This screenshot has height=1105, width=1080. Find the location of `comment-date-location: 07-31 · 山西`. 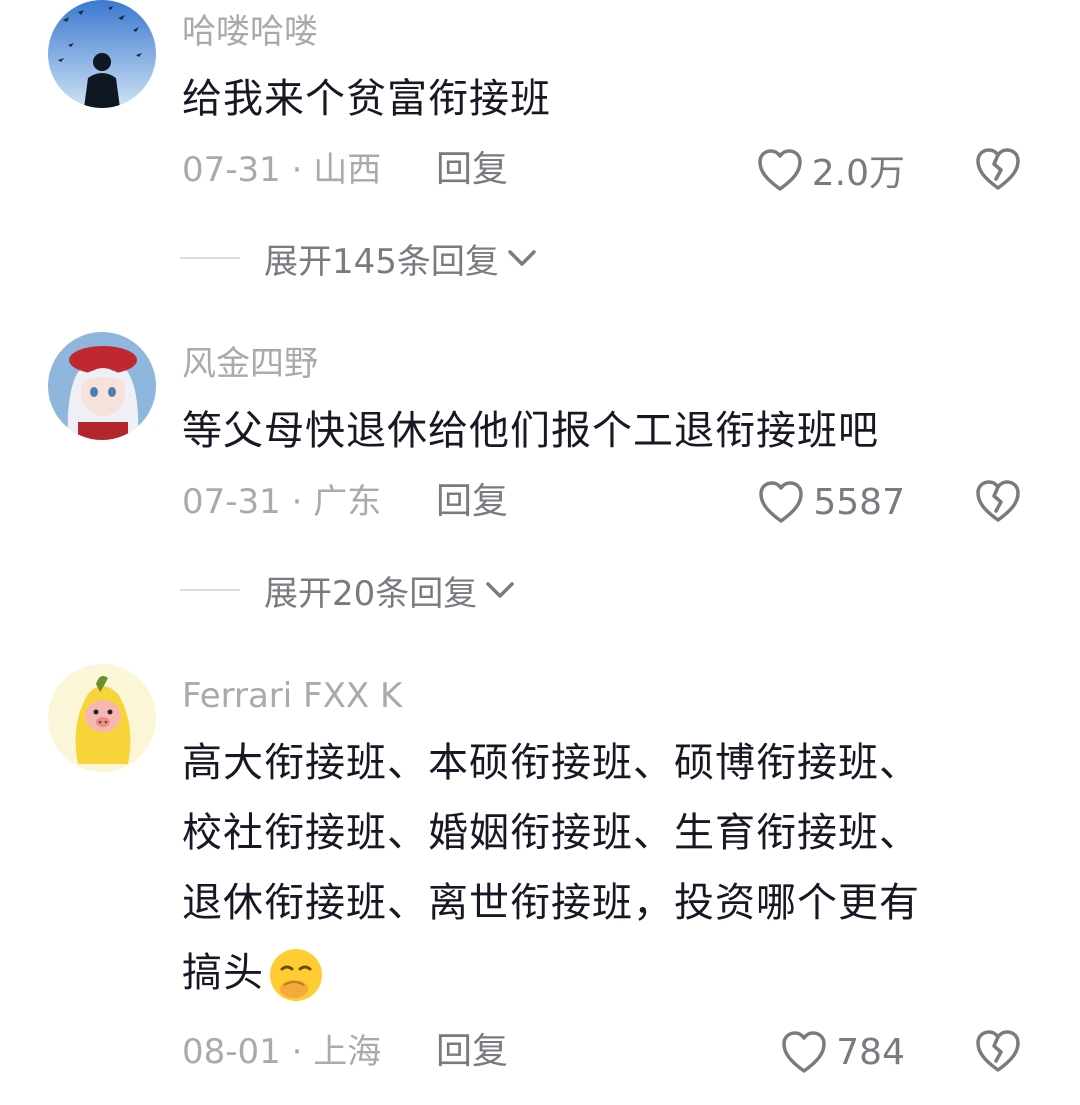

comment-date-location: 07-31 · 山西 is located at coordinates (282, 170).